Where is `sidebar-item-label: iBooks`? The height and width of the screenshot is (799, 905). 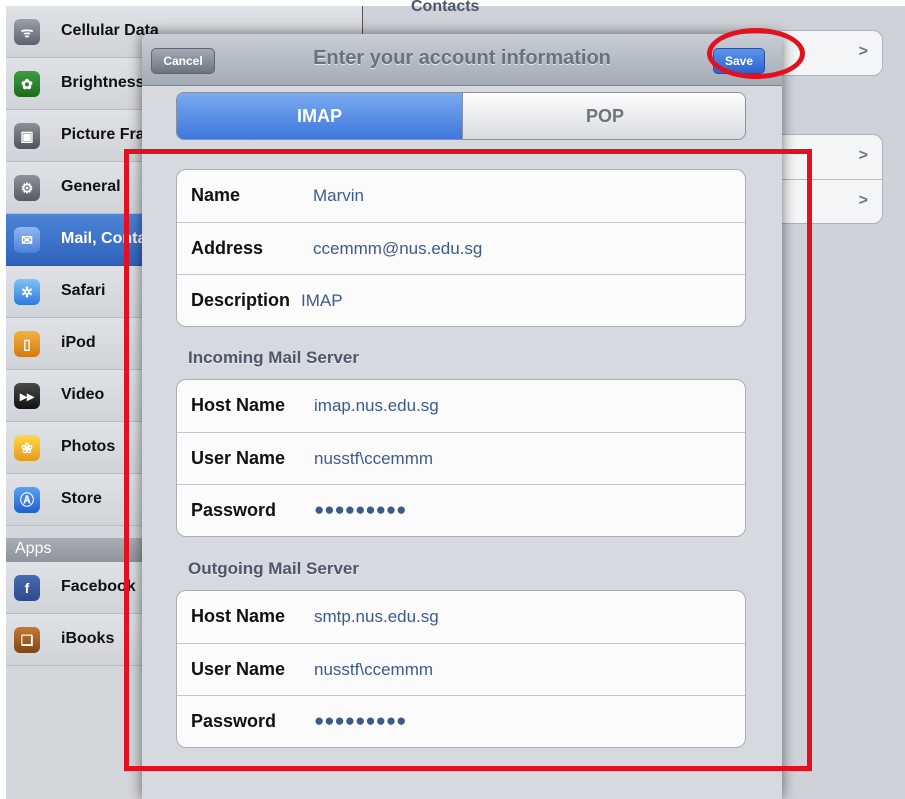 sidebar-item-label: iBooks is located at coordinates (88, 638).